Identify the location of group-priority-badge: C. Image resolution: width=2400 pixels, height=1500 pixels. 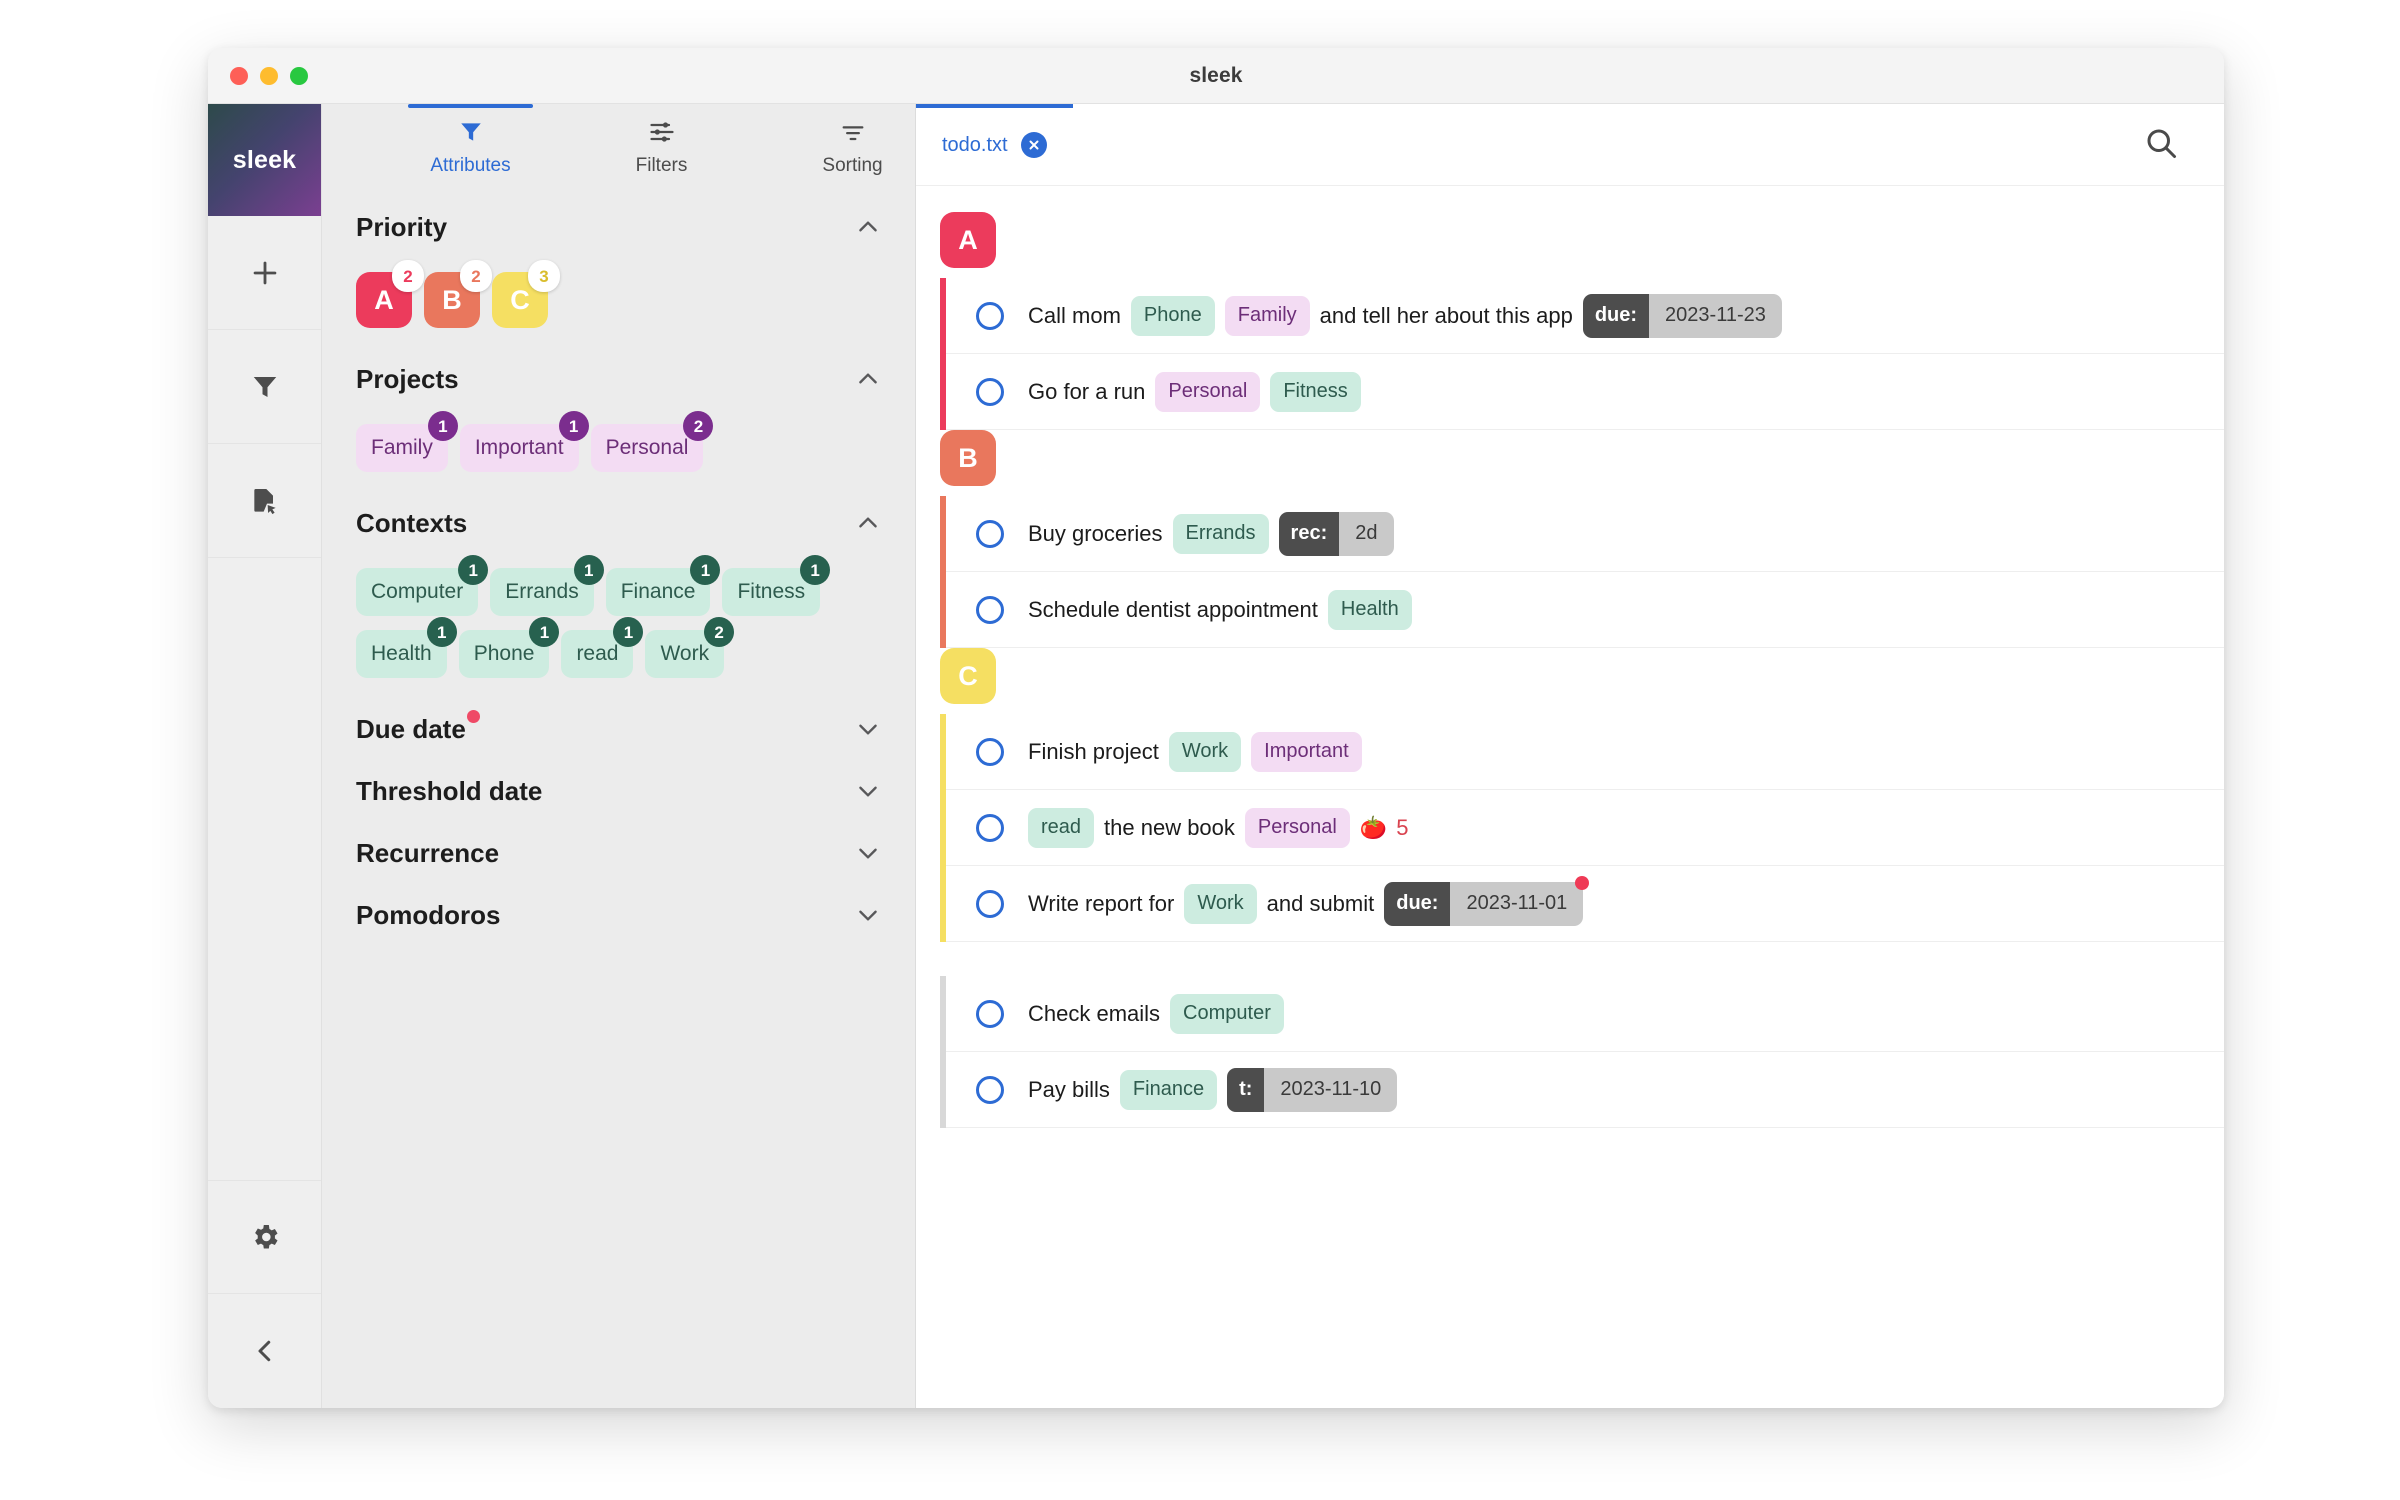
(968, 676).